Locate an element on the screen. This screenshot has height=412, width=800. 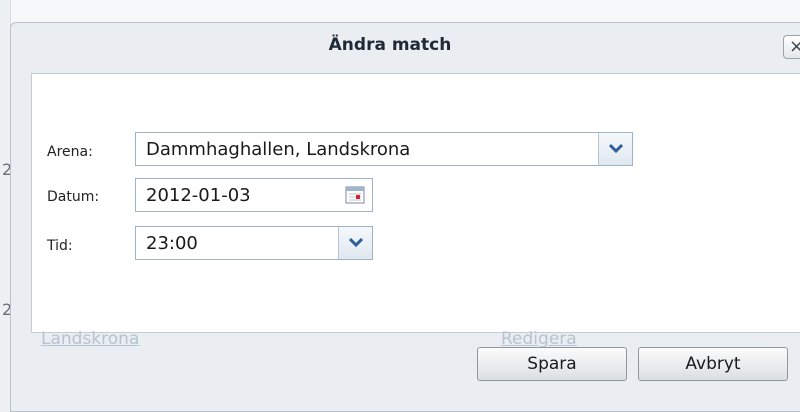
dialog-titlebar: Ändra match × is located at coordinates (405, 46).